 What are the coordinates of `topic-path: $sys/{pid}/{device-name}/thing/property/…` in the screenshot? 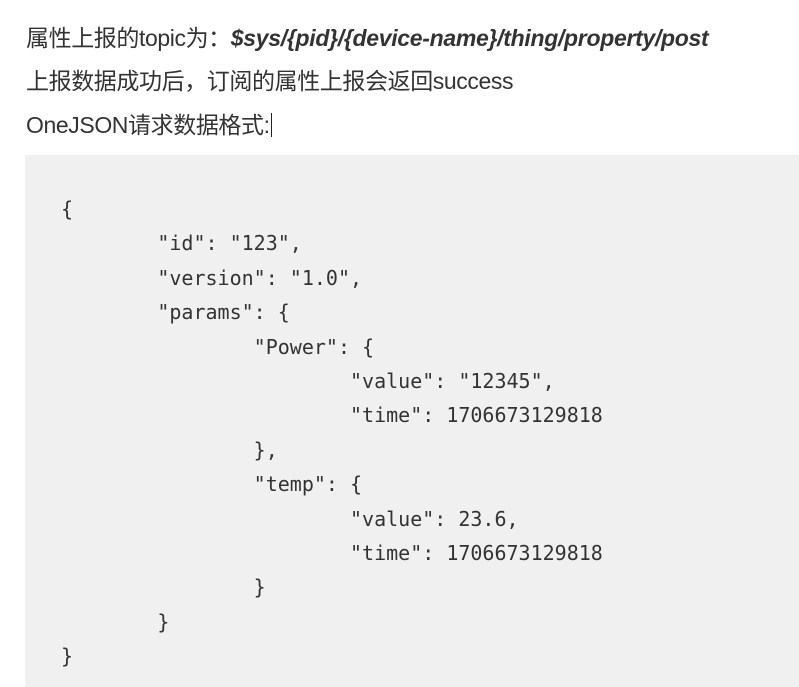 It's located at (470, 38).